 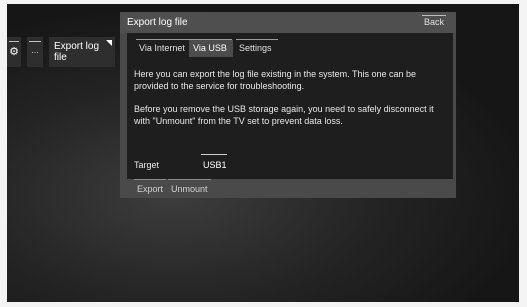 I want to click on target-select-marker, so click(x=214, y=154).